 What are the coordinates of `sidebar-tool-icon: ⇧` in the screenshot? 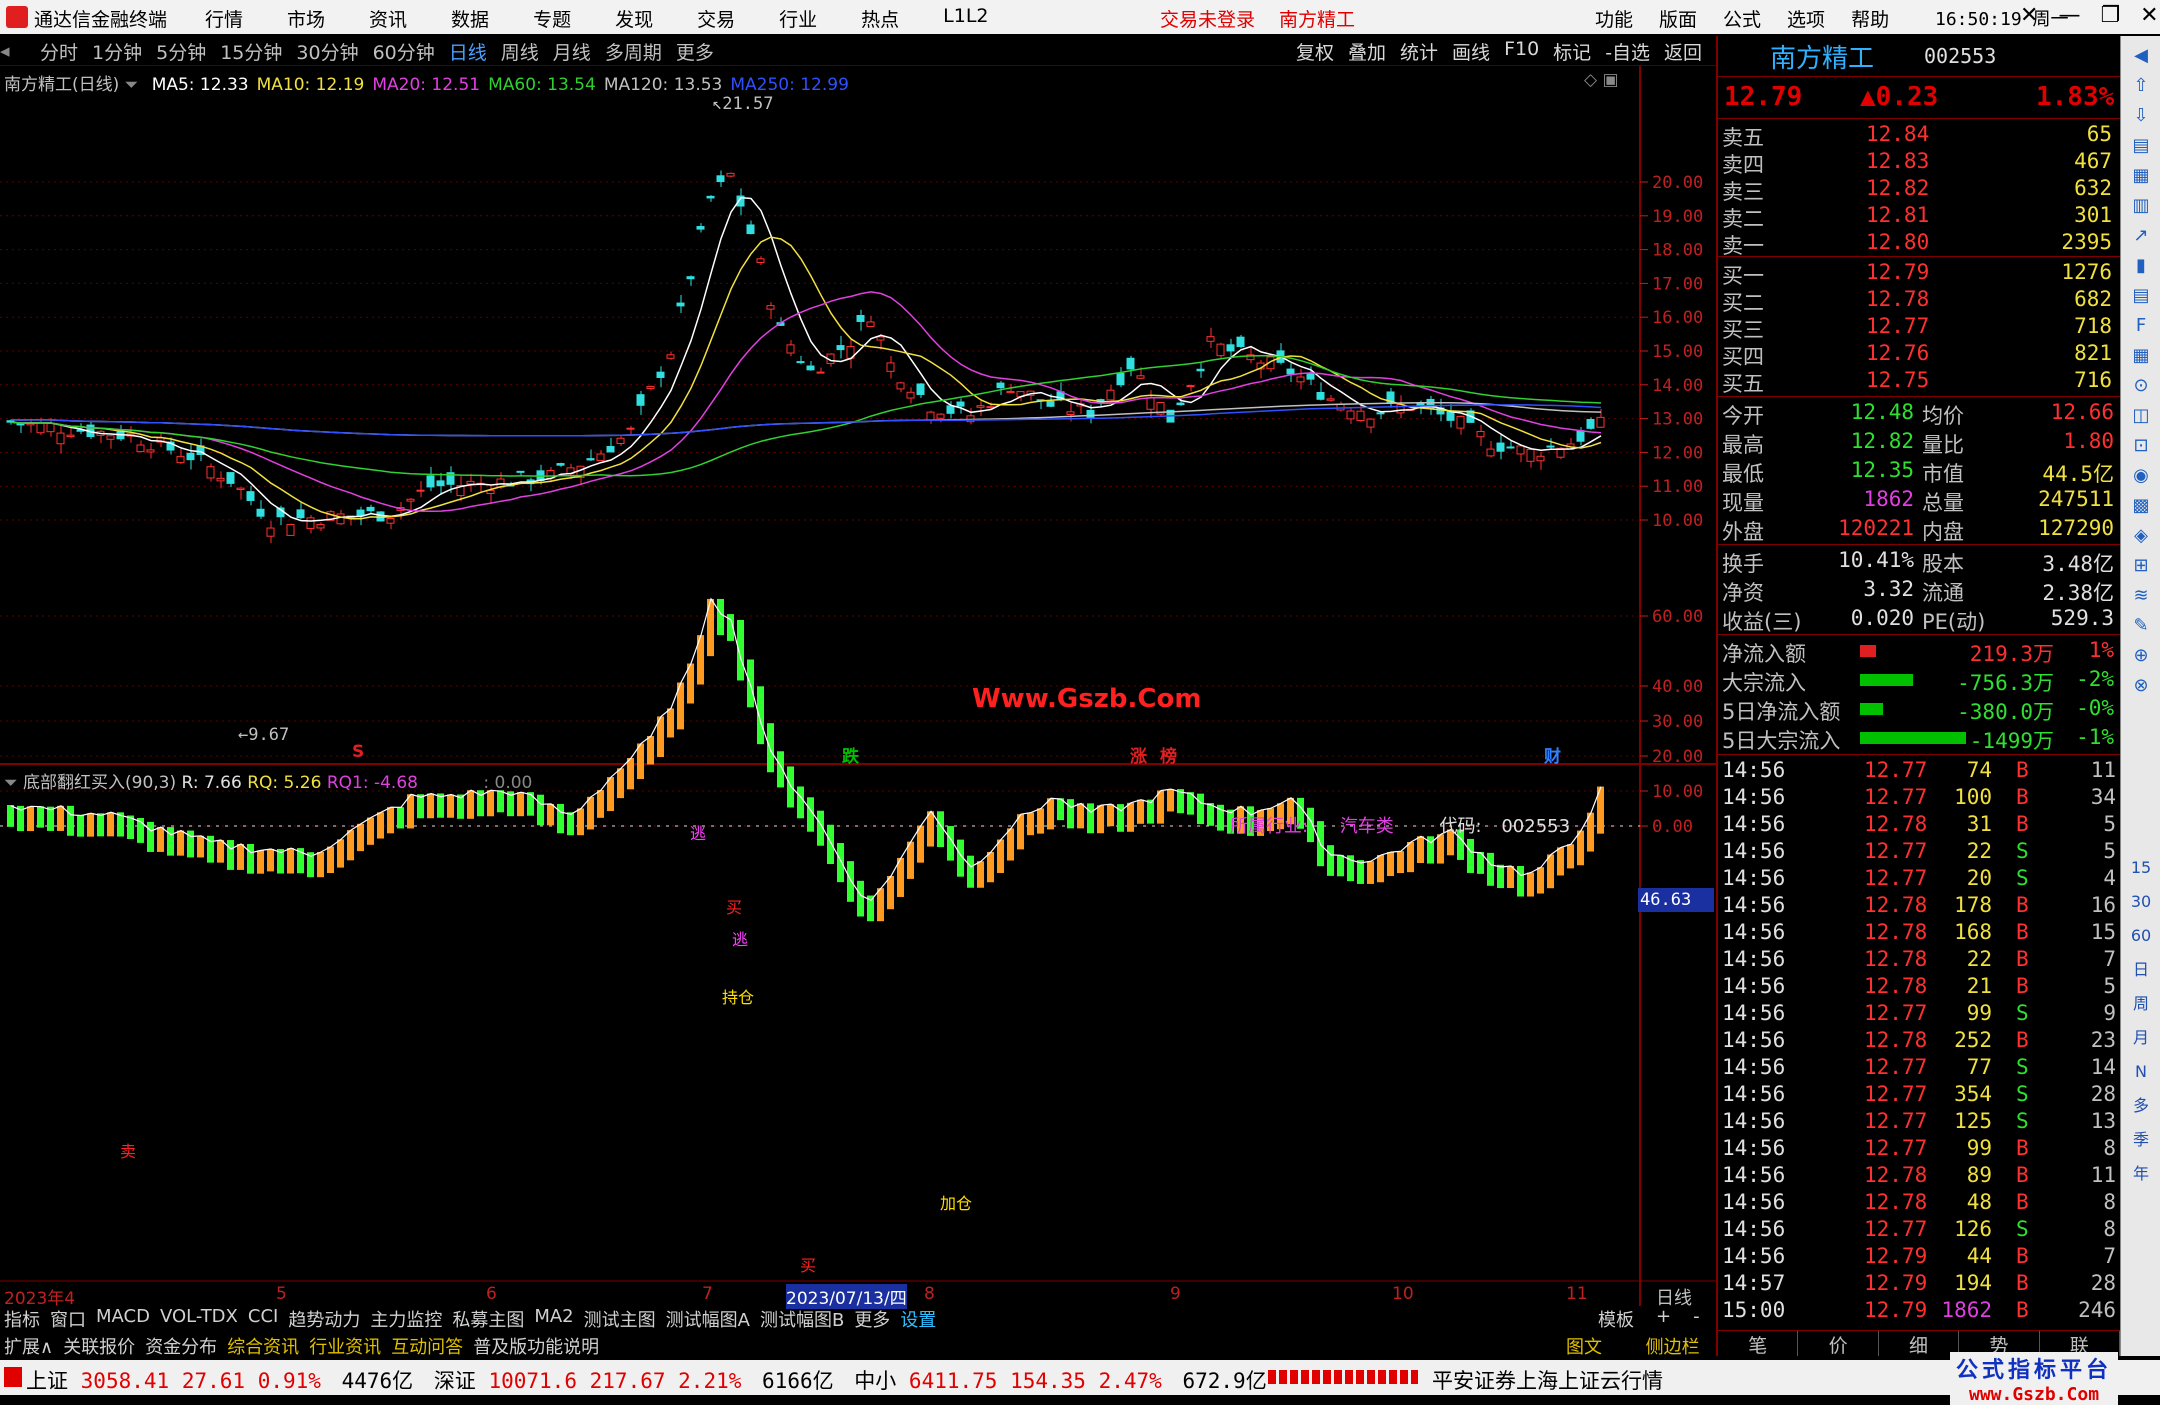 It's located at (2141, 86).